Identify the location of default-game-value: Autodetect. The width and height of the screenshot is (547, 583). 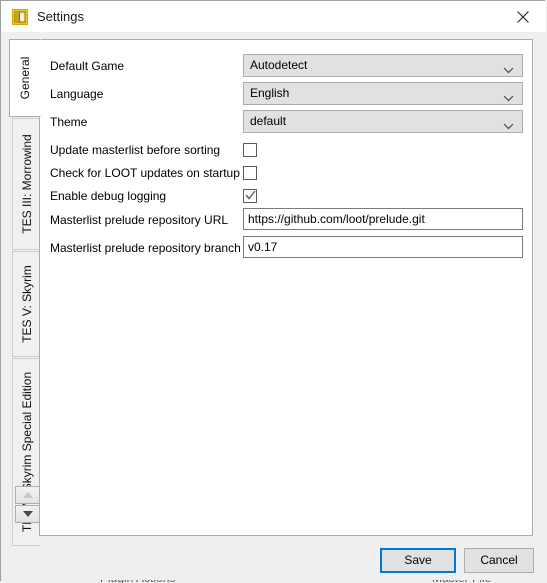
(279, 65).